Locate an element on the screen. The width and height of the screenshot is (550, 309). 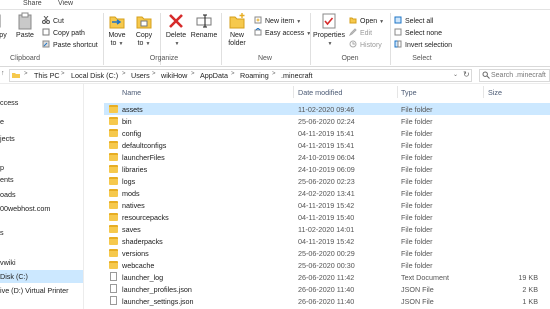
file-row: versions 25-06-2020 00:29 File folder is located at coordinates (327, 253).